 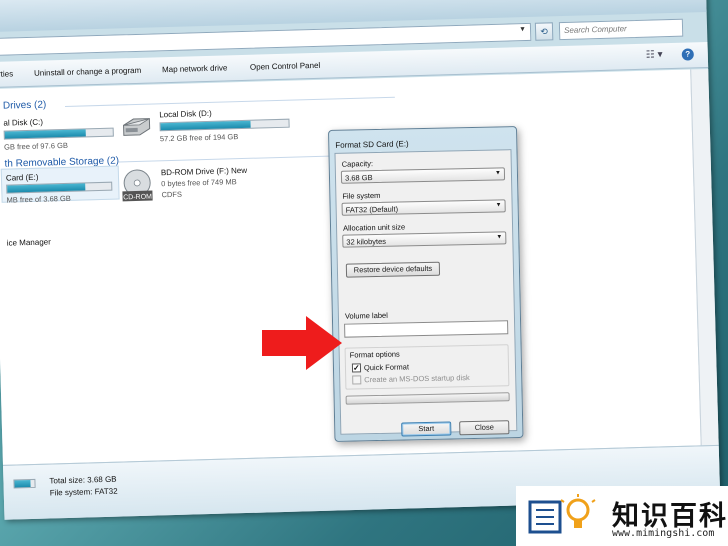 What do you see at coordinates (172, 194) in the screenshot?
I see `drive-f-filesystem: CDFS` at bounding box center [172, 194].